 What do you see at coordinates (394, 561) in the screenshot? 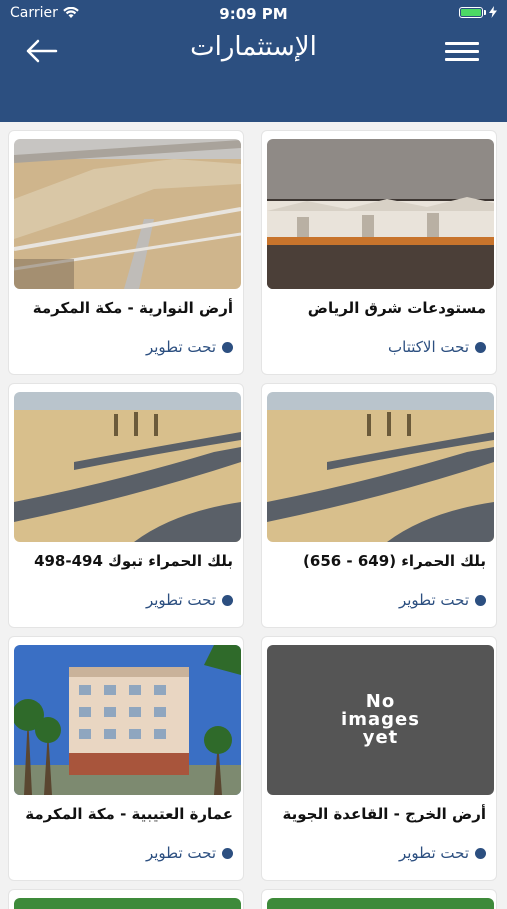
I see `project-name: بلك الحمراء (649 - 656)` at bounding box center [394, 561].